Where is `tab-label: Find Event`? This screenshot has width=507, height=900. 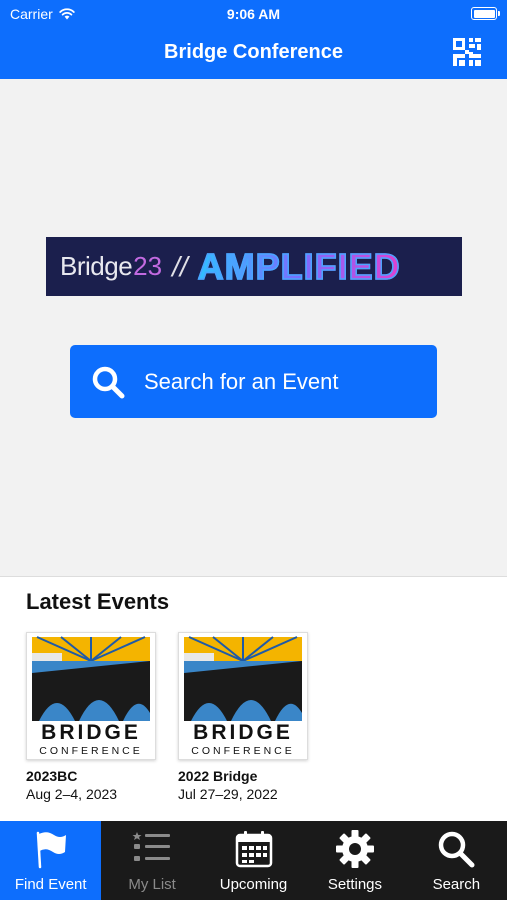 tab-label: Find Event is located at coordinates (50, 884).